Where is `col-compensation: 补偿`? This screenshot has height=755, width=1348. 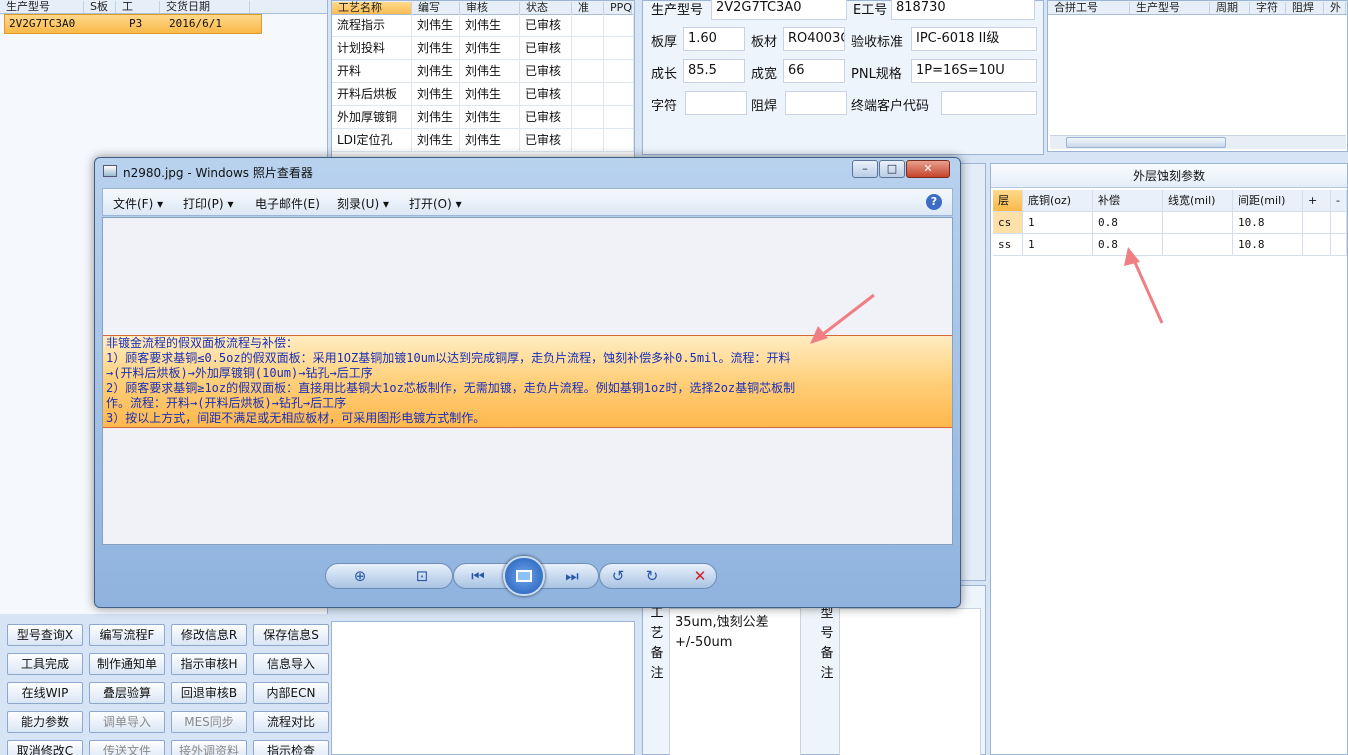
col-compensation: 补偿 is located at coordinates (1128, 201).